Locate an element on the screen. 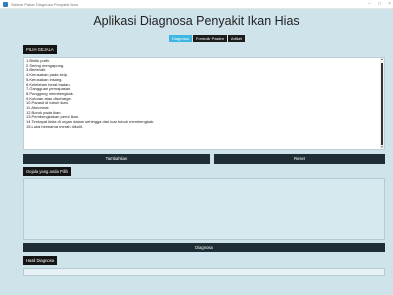  tab-artikel: Artikel is located at coordinates (236, 38).